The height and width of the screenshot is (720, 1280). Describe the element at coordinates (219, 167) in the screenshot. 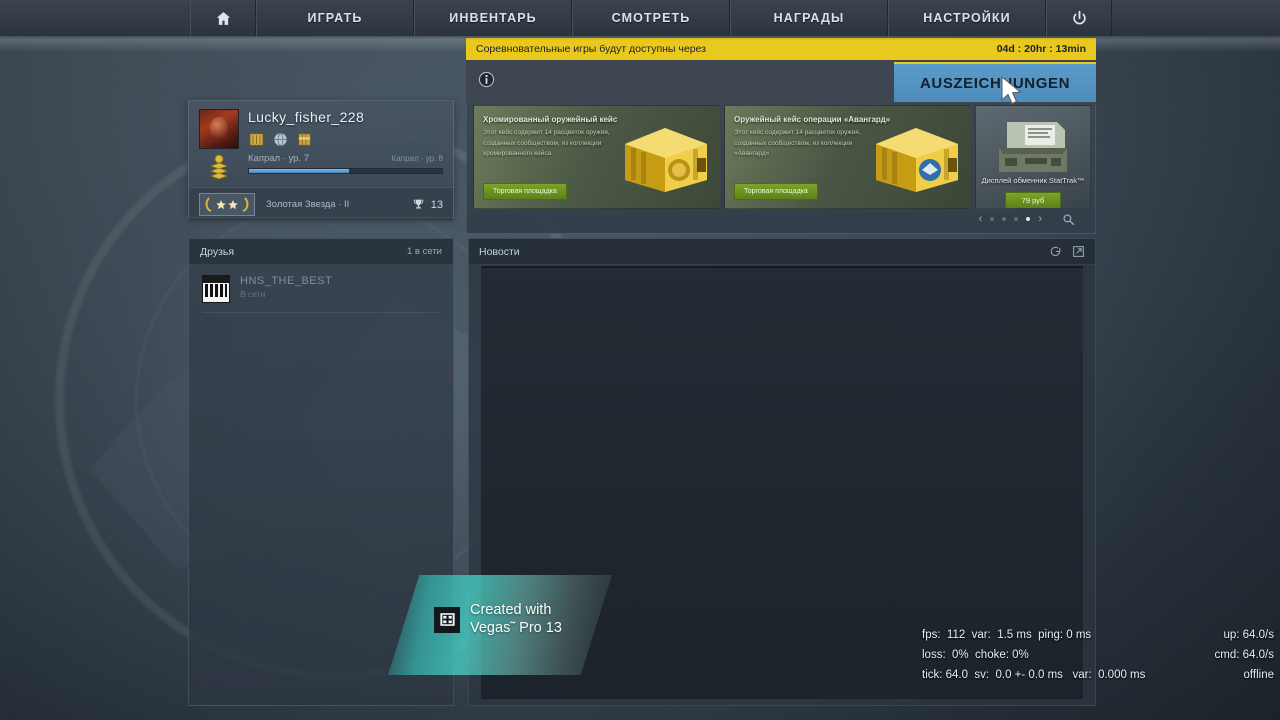

I see `corporal-chevron-icon` at that location.